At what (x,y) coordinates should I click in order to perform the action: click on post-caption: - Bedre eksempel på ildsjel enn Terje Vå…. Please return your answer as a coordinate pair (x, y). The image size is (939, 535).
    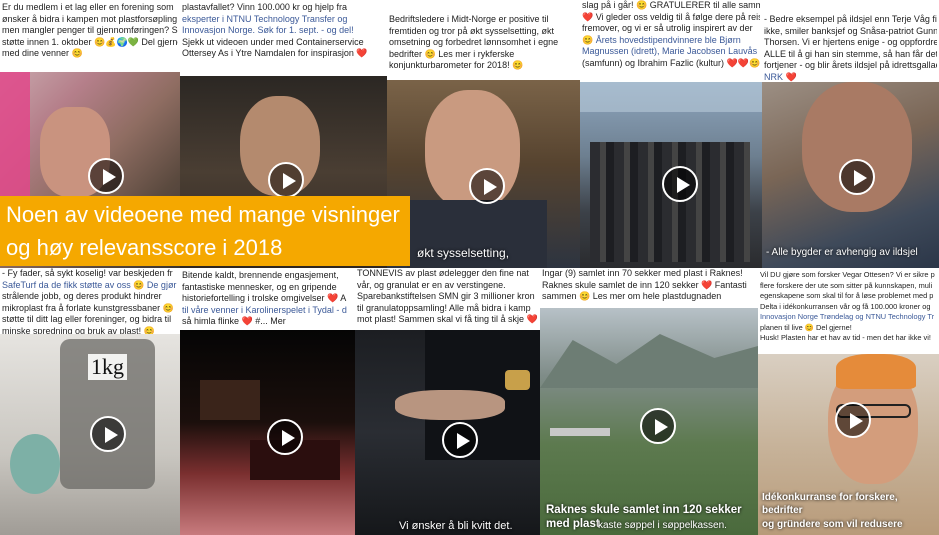
    Looking at the image, I should click on (850, 48).